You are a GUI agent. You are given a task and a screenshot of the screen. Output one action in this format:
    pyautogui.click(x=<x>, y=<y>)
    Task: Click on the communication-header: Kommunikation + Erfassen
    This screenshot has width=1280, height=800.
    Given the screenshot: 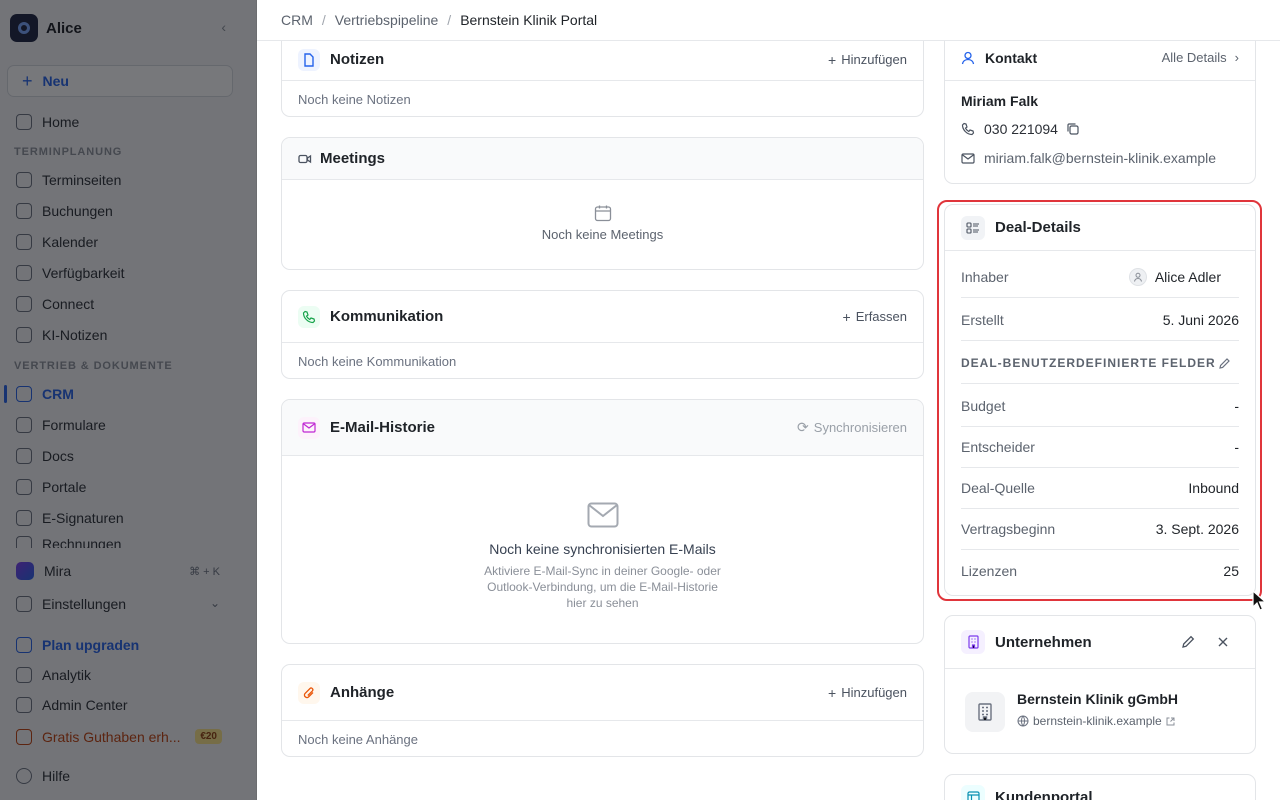 What is the action you would take?
    pyautogui.click(x=602, y=317)
    